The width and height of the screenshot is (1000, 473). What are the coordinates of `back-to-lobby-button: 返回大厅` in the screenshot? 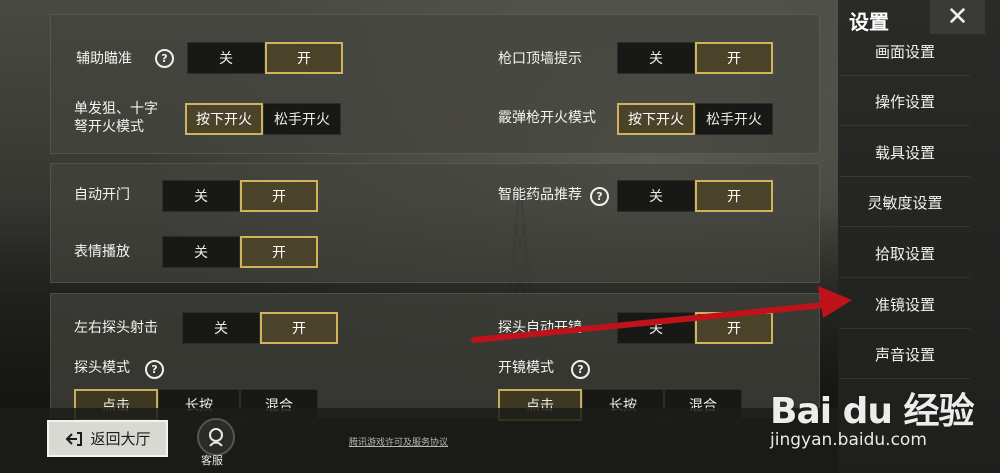 It's located at (107, 438).